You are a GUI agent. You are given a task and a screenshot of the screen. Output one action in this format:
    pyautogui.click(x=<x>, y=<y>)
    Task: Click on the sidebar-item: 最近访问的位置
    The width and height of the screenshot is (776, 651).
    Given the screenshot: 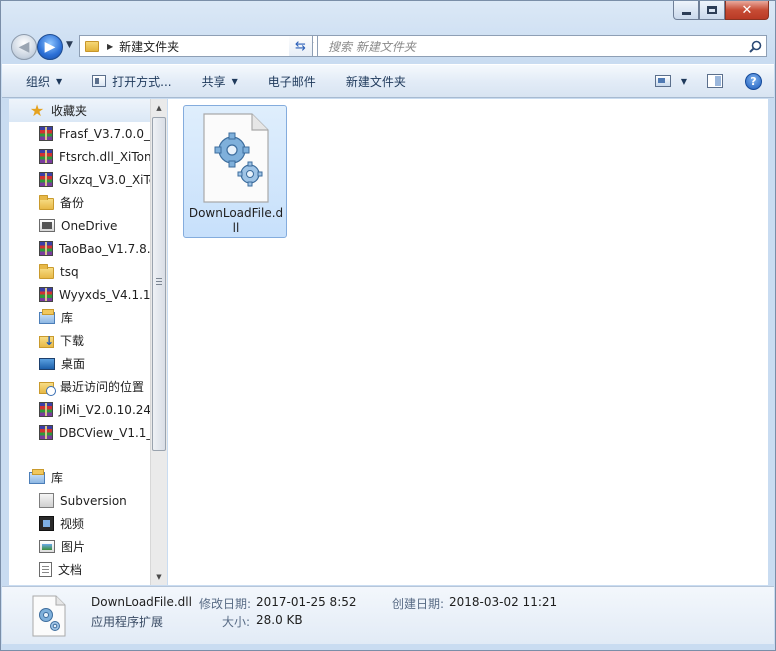 What is the action you would take?
    pyautogui.click(x=80, y=386)
    